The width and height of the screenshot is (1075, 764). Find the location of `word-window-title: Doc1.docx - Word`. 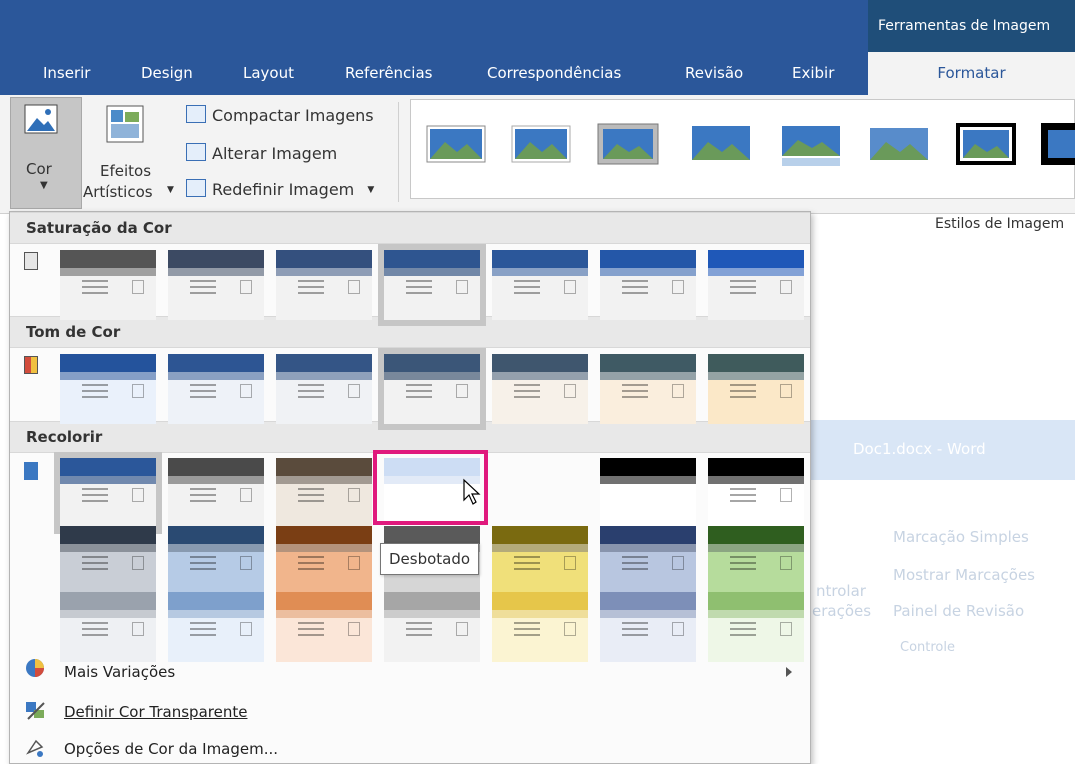

word-window-title: Doc1.docx - Word is located at coordinates (919, 449).